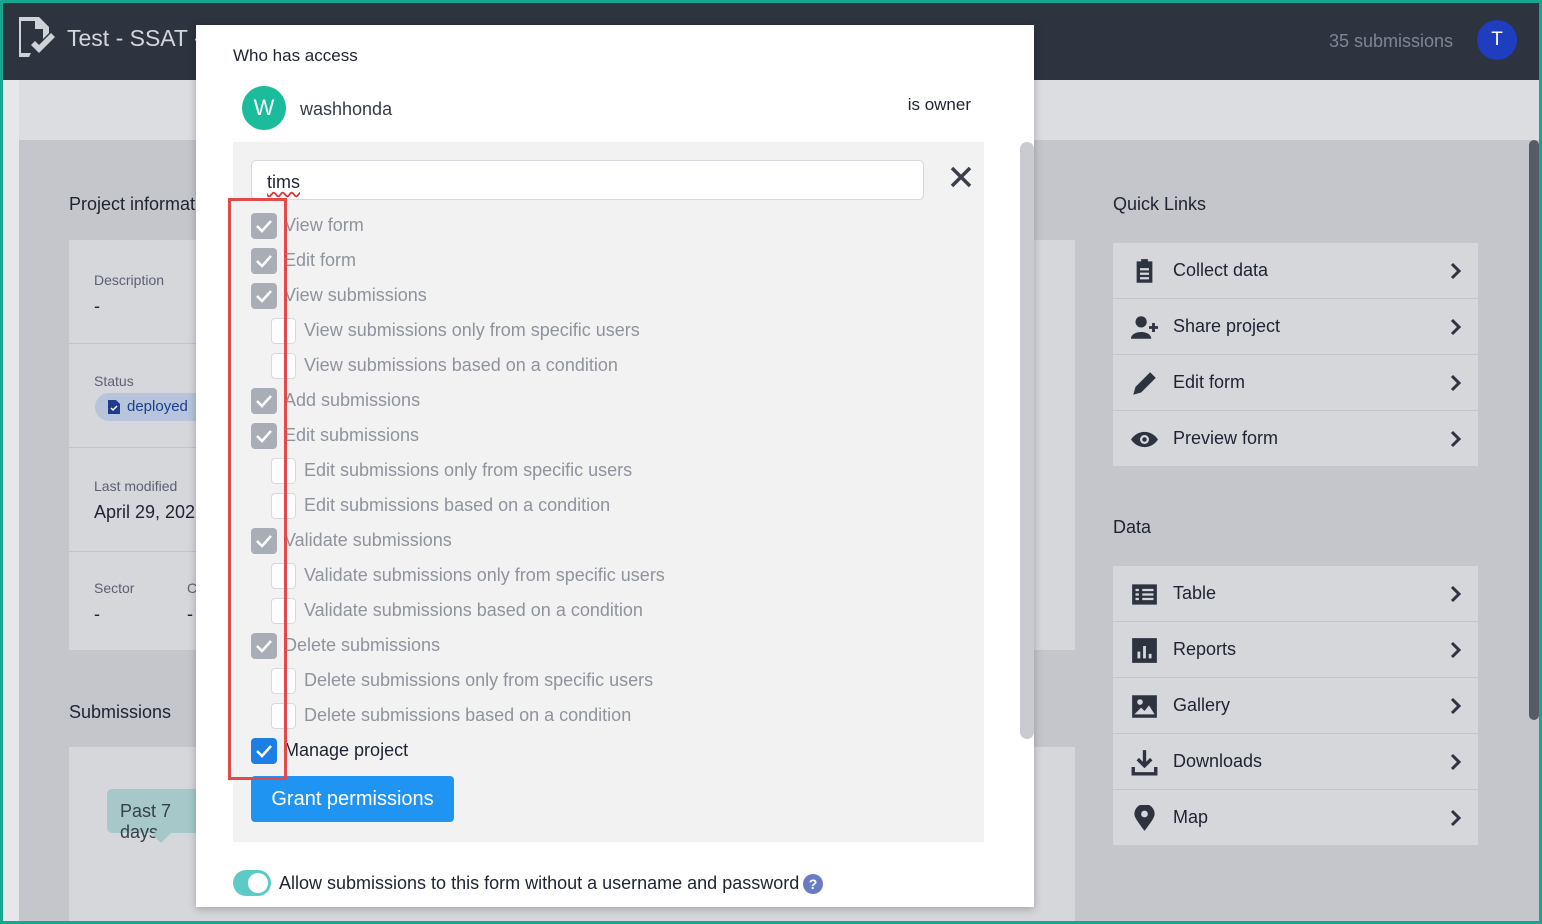 This screenshot has height=924, width=1542. I want to click on user-plus-icon, so click(1144, 327).